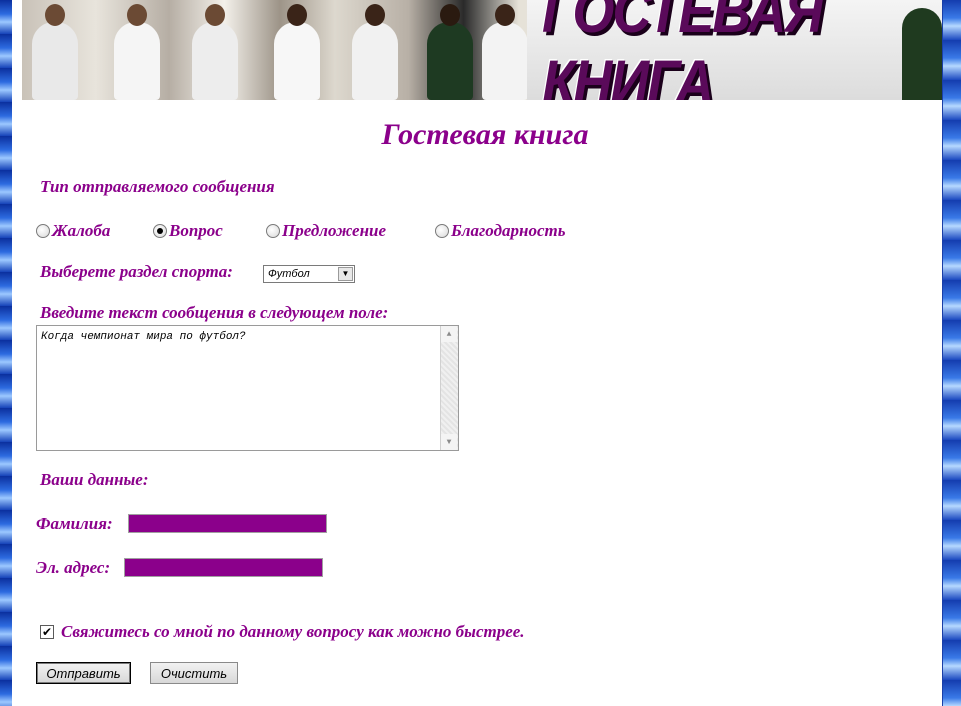  I want to click on checkmark-icon: ✔, so click(47, 632).